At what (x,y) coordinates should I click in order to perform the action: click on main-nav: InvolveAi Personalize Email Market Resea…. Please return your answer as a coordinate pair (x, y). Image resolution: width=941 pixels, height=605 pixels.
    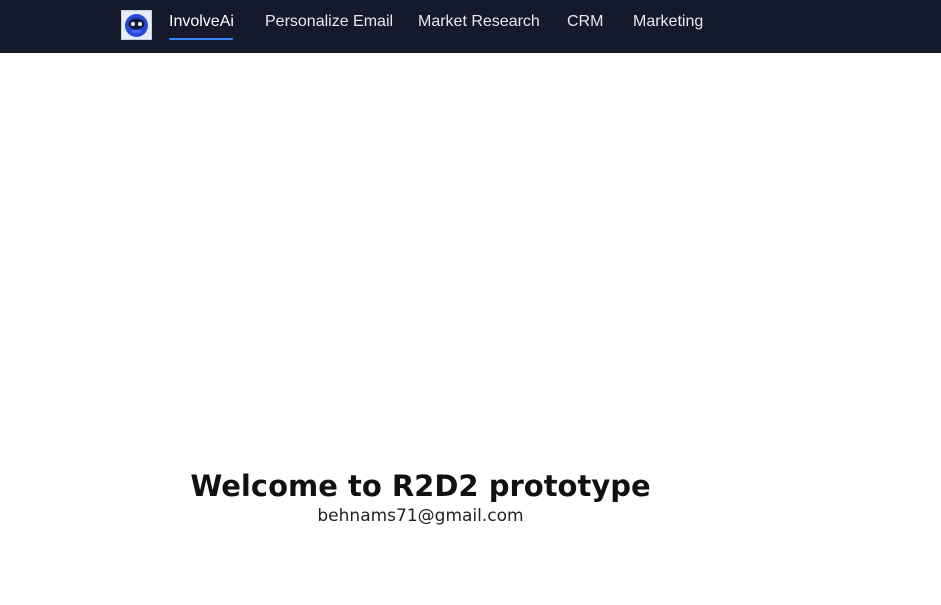
    Looking at the image, I should click on (470, 26).